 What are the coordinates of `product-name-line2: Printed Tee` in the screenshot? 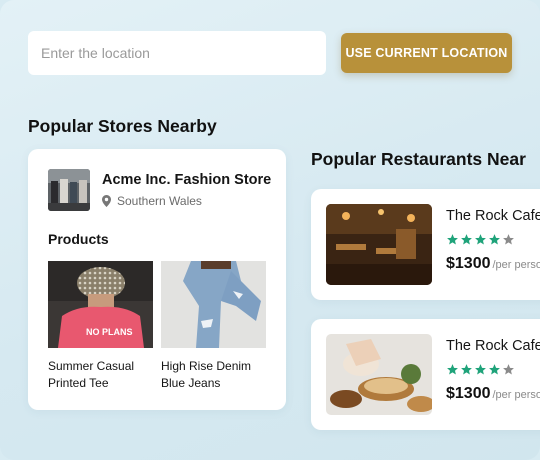 It's located at (78, 383).